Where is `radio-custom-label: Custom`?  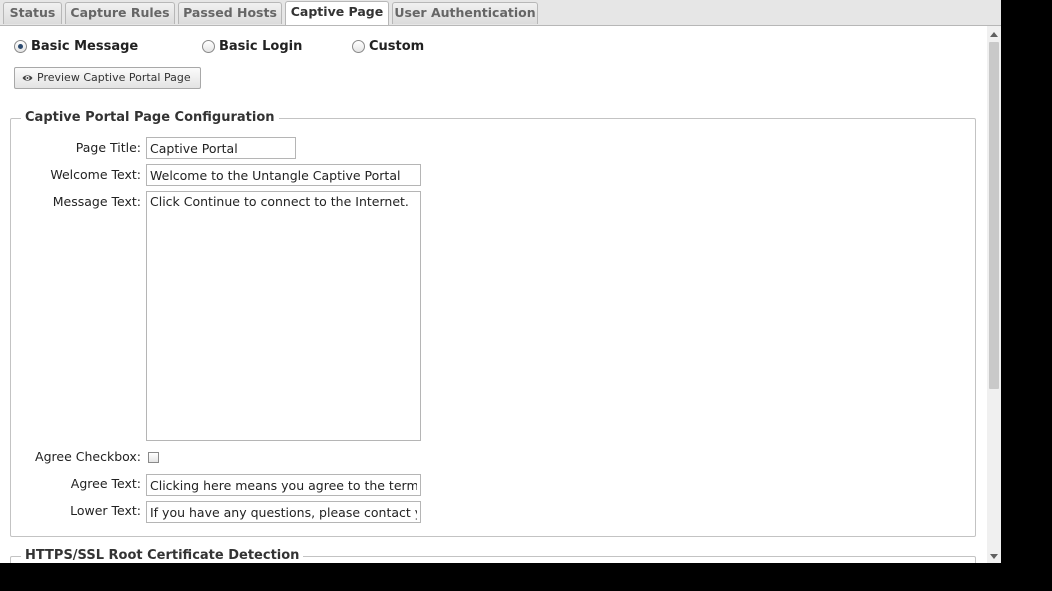
radio-custom-label: Custom is located at coordinates (397, 46).